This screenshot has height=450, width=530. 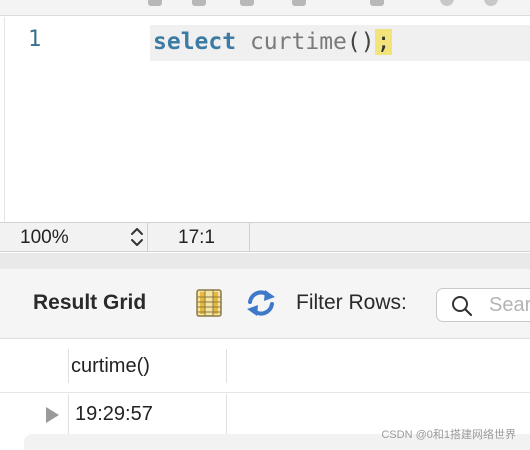 What do you see at coordinates (483, 305) in the screenshot?
I see `filter-rows-input: Sear` at bounding box center [483, 305].